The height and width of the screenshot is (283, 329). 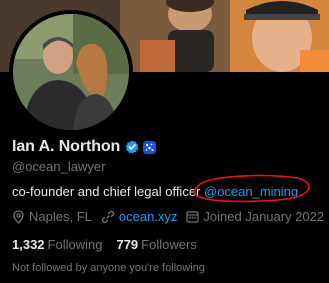 I want to click on following-label: Following, so click(x=75, y=244).